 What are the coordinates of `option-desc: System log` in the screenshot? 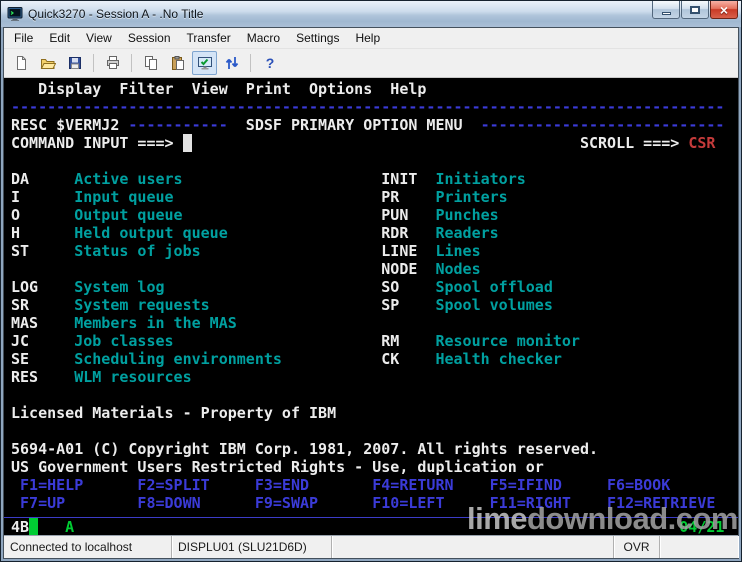 It's located at (228, 287).